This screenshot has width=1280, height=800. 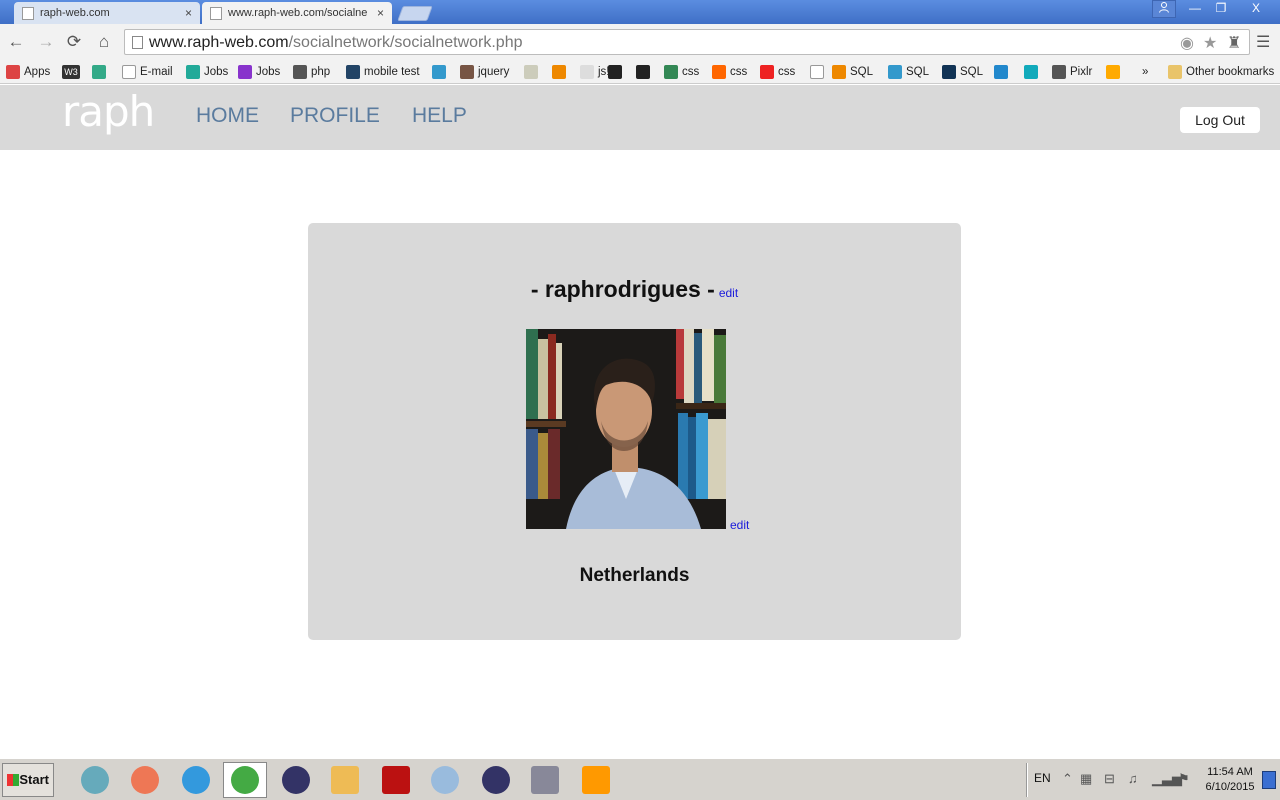 What do you see at coordinates (34, 779) in the screenshot?
I see `start-label: Start` at bounding box center [34, 779].